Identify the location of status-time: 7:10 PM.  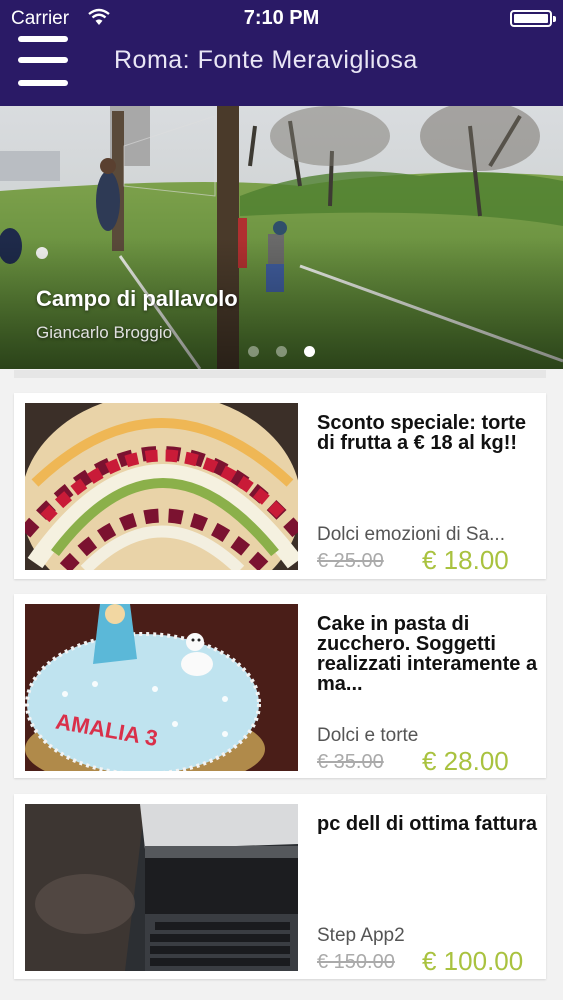
(281, 18).